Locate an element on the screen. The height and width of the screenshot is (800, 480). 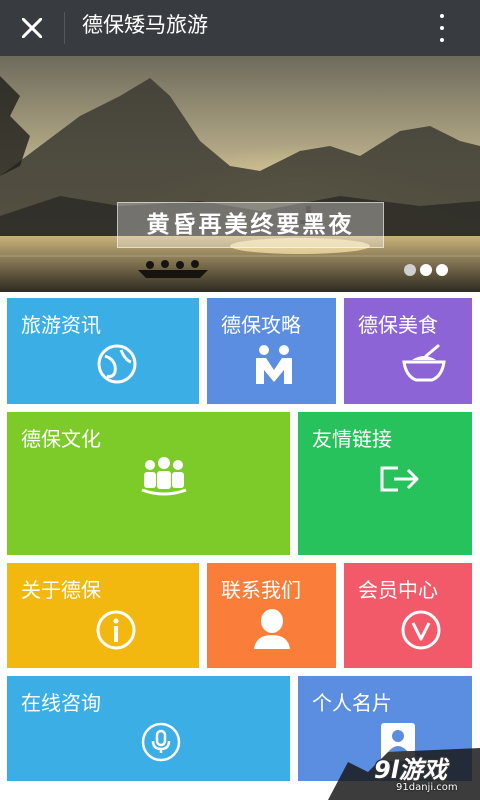
tile-about: 关于德保 is located at coordinates (103, 615).